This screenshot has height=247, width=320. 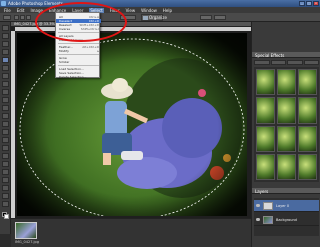 What do you see at coordinates (5, 188) in the screenshot?
I see `shape-tool-icon` at bounding box center [5, 188].